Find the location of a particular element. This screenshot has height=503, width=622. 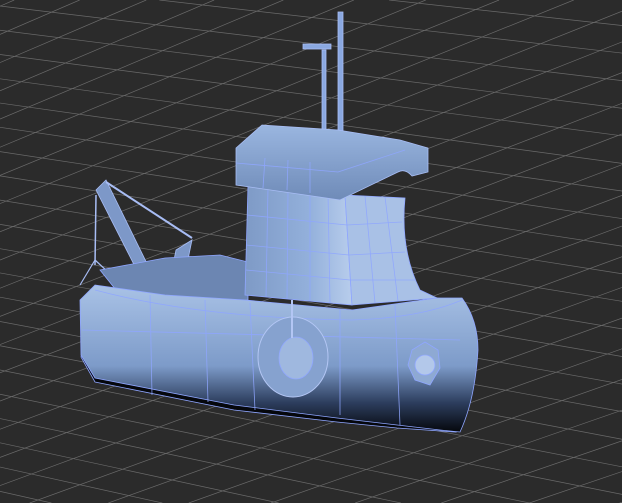

mast is located at coordinates (323, 72).